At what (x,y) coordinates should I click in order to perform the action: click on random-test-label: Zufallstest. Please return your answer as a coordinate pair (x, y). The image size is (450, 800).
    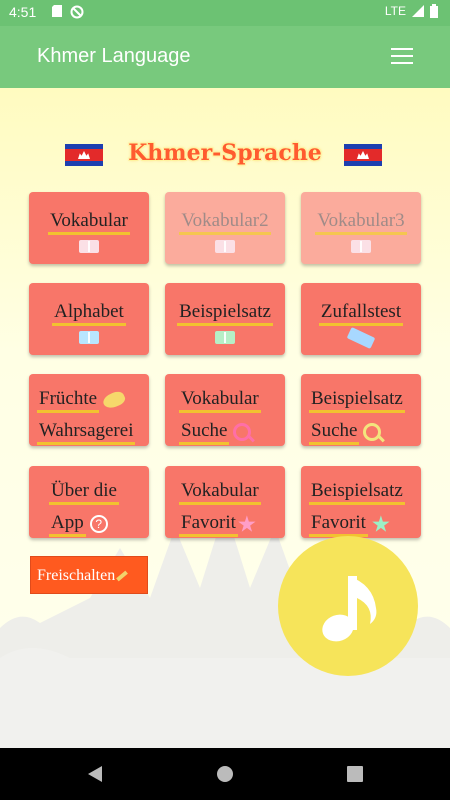
    Looking at the image, I should click on (361, 313).